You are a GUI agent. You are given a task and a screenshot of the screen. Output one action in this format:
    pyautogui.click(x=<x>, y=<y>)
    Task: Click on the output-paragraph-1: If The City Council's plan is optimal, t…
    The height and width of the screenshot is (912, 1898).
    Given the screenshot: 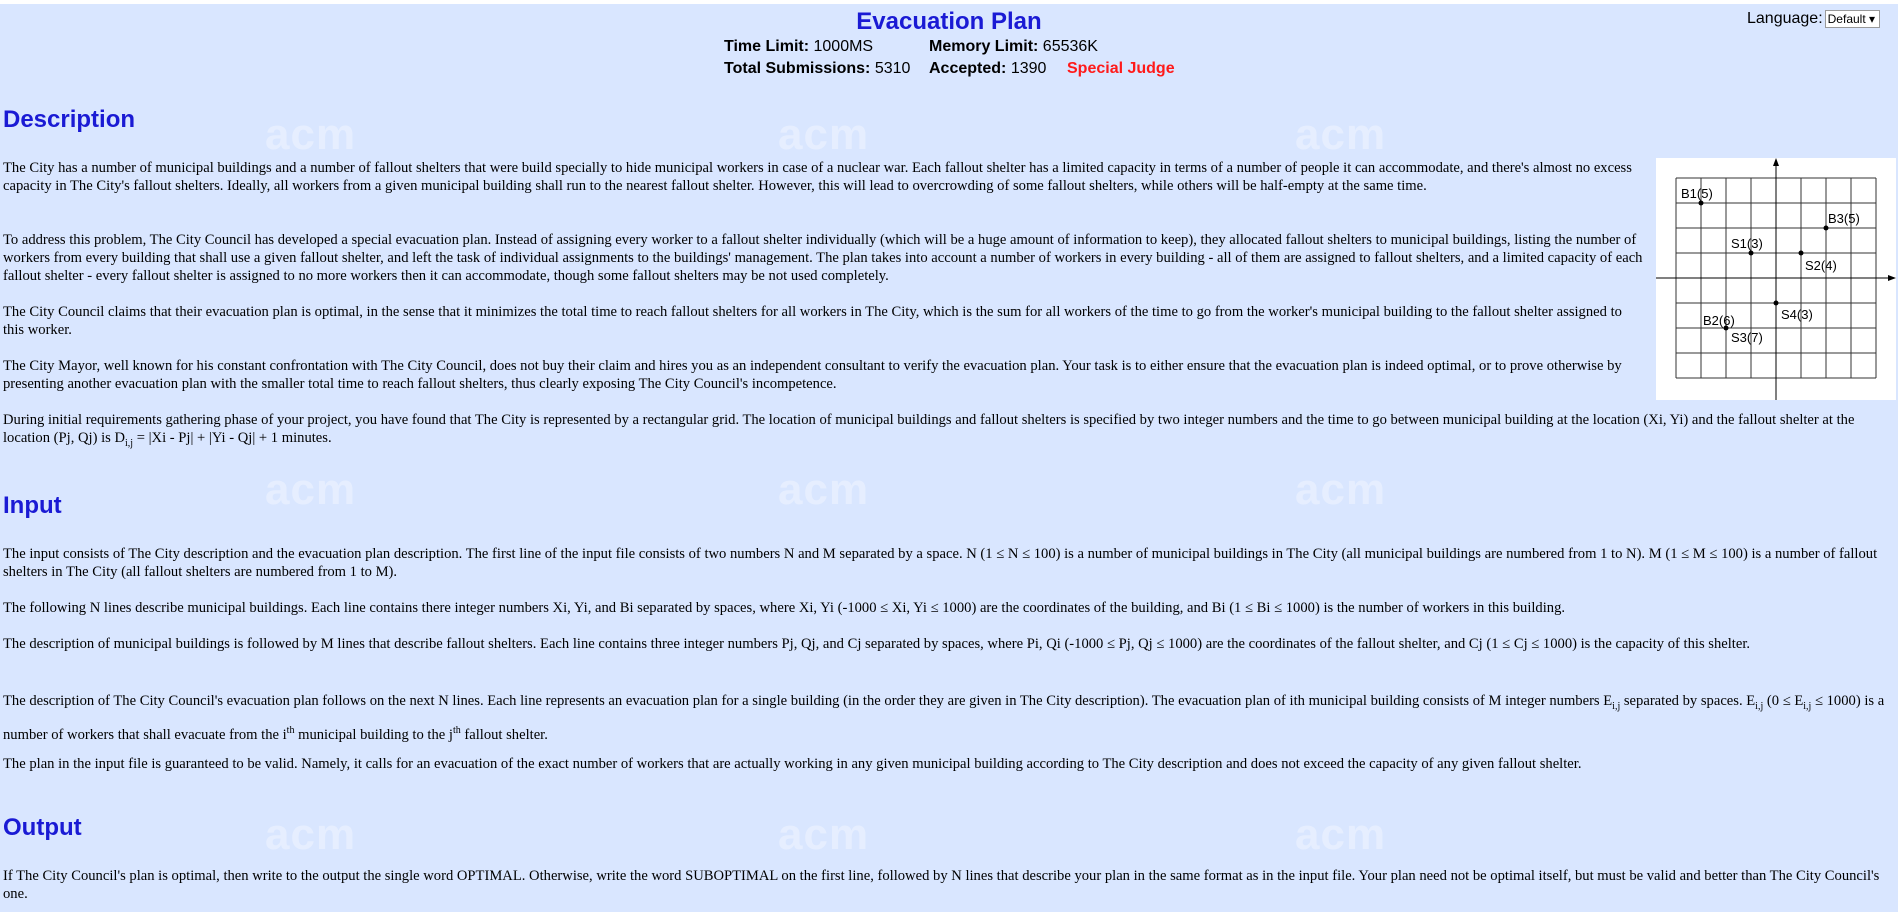 What is the action you would take?
    pyautogui.click(x=941, y=885)
    